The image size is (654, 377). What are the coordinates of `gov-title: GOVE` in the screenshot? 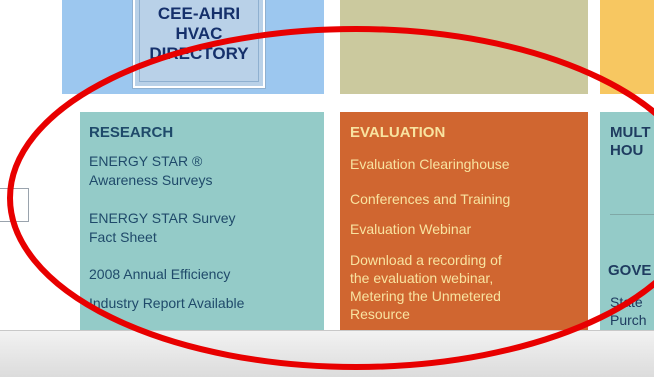 It's located at (630, 270).